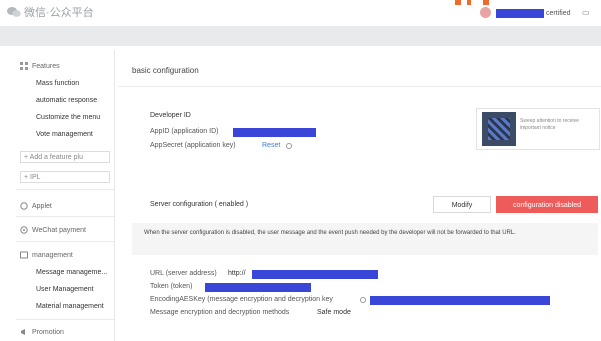  I want to click on redacted-appid-value, so click(274, 132).